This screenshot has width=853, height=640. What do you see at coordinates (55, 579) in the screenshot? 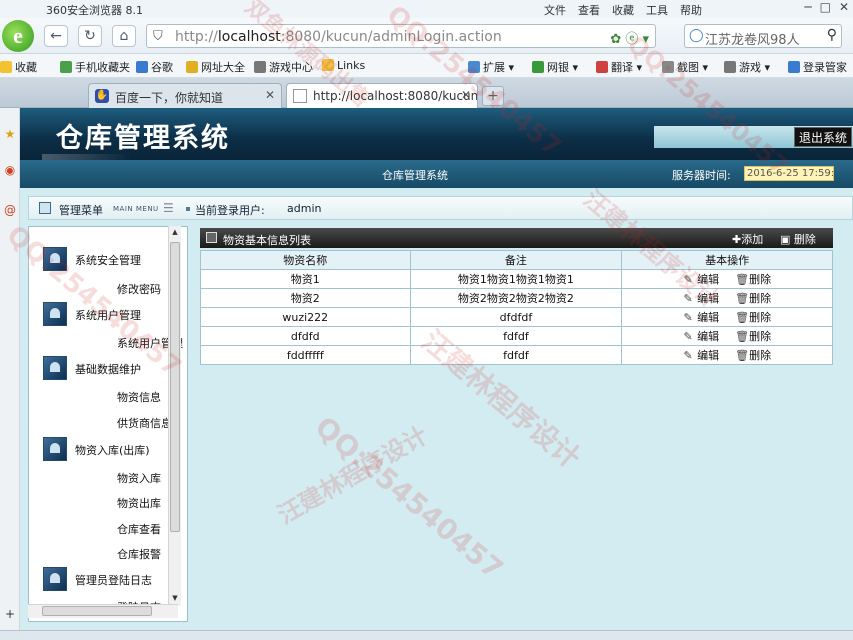
I see `log-group-icon` at bounding box center [55, 579].